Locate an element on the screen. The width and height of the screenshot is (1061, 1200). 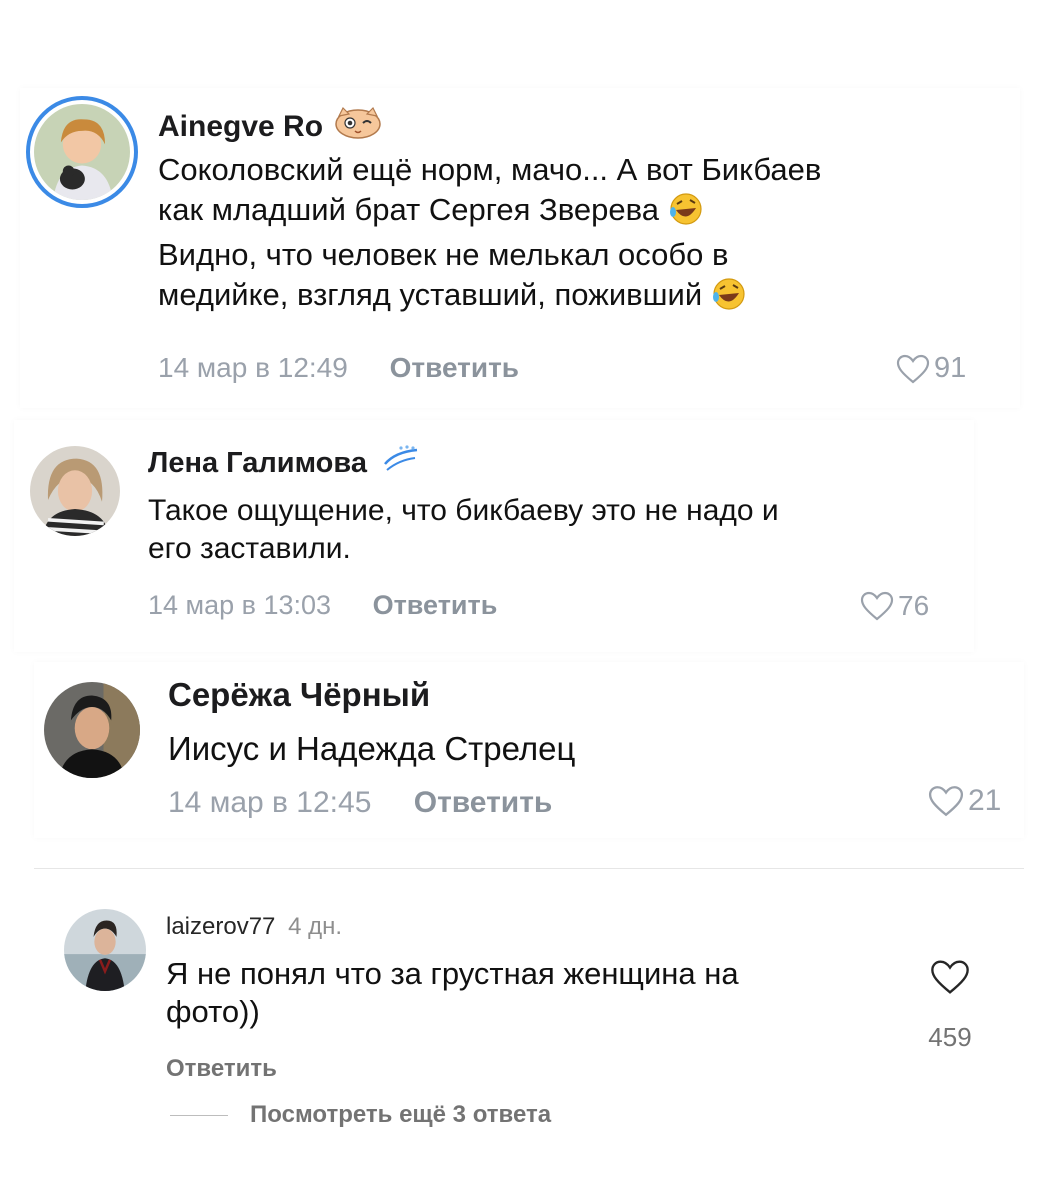
author-name: laizerov77 4 дн. is located at coordinates (254, 927).